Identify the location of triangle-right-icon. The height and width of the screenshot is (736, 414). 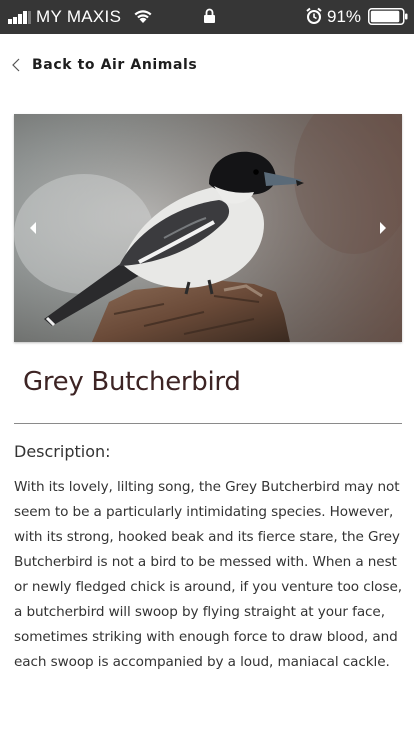
(383, 228).